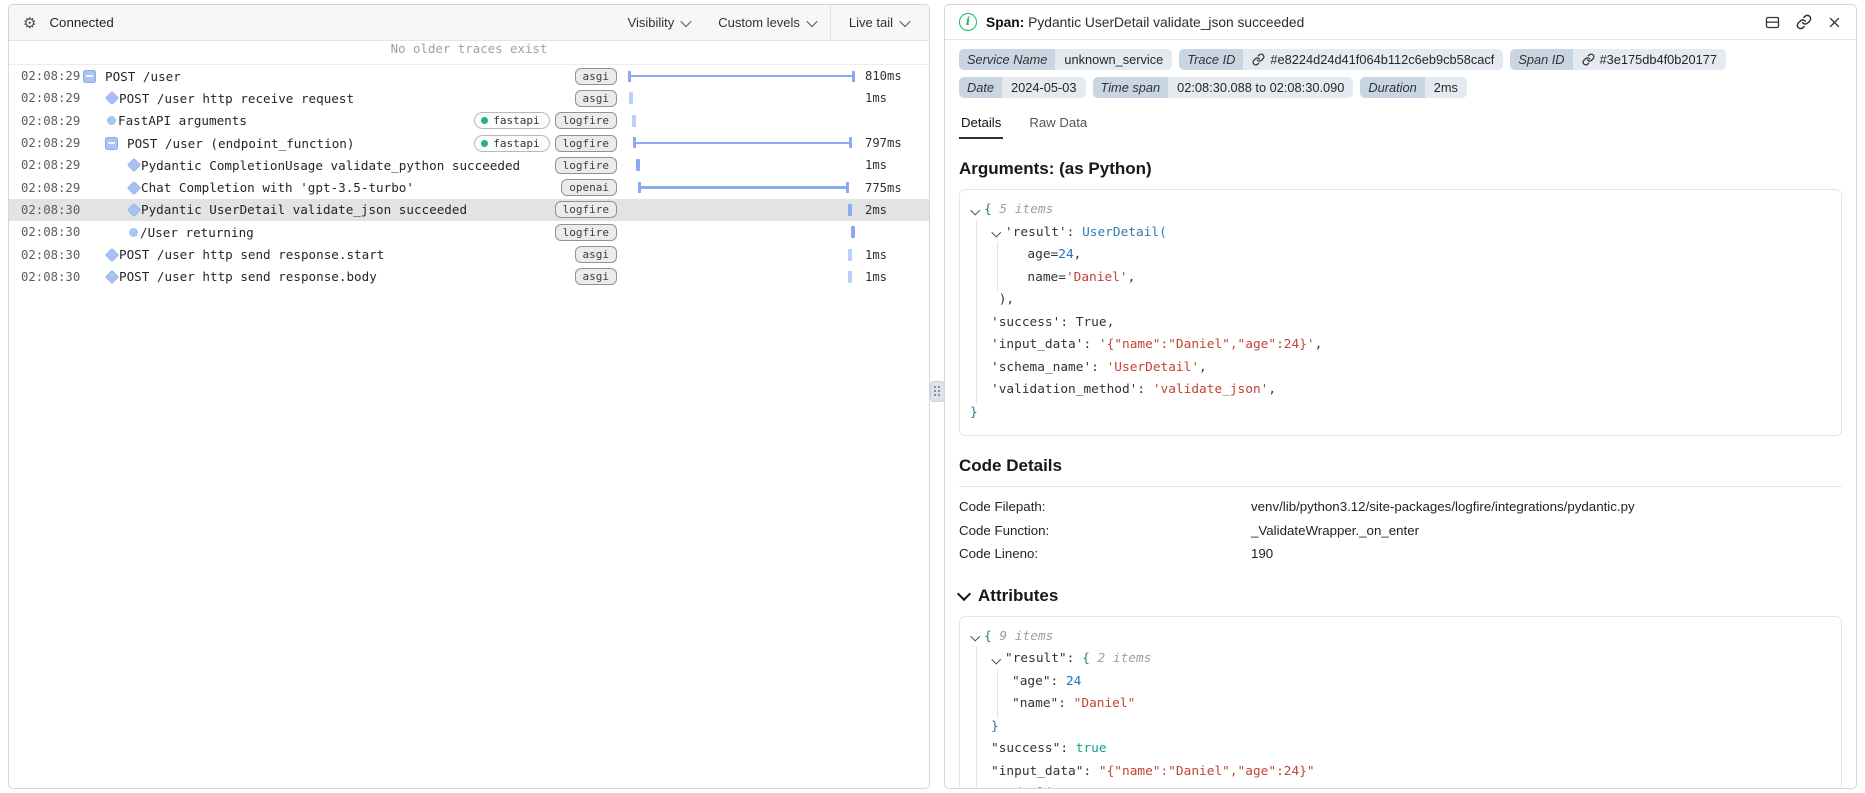 The width and height of the screenshot is (1865, 793). I want to click on settings-gear-icon: ⚙, so click(29, 23).